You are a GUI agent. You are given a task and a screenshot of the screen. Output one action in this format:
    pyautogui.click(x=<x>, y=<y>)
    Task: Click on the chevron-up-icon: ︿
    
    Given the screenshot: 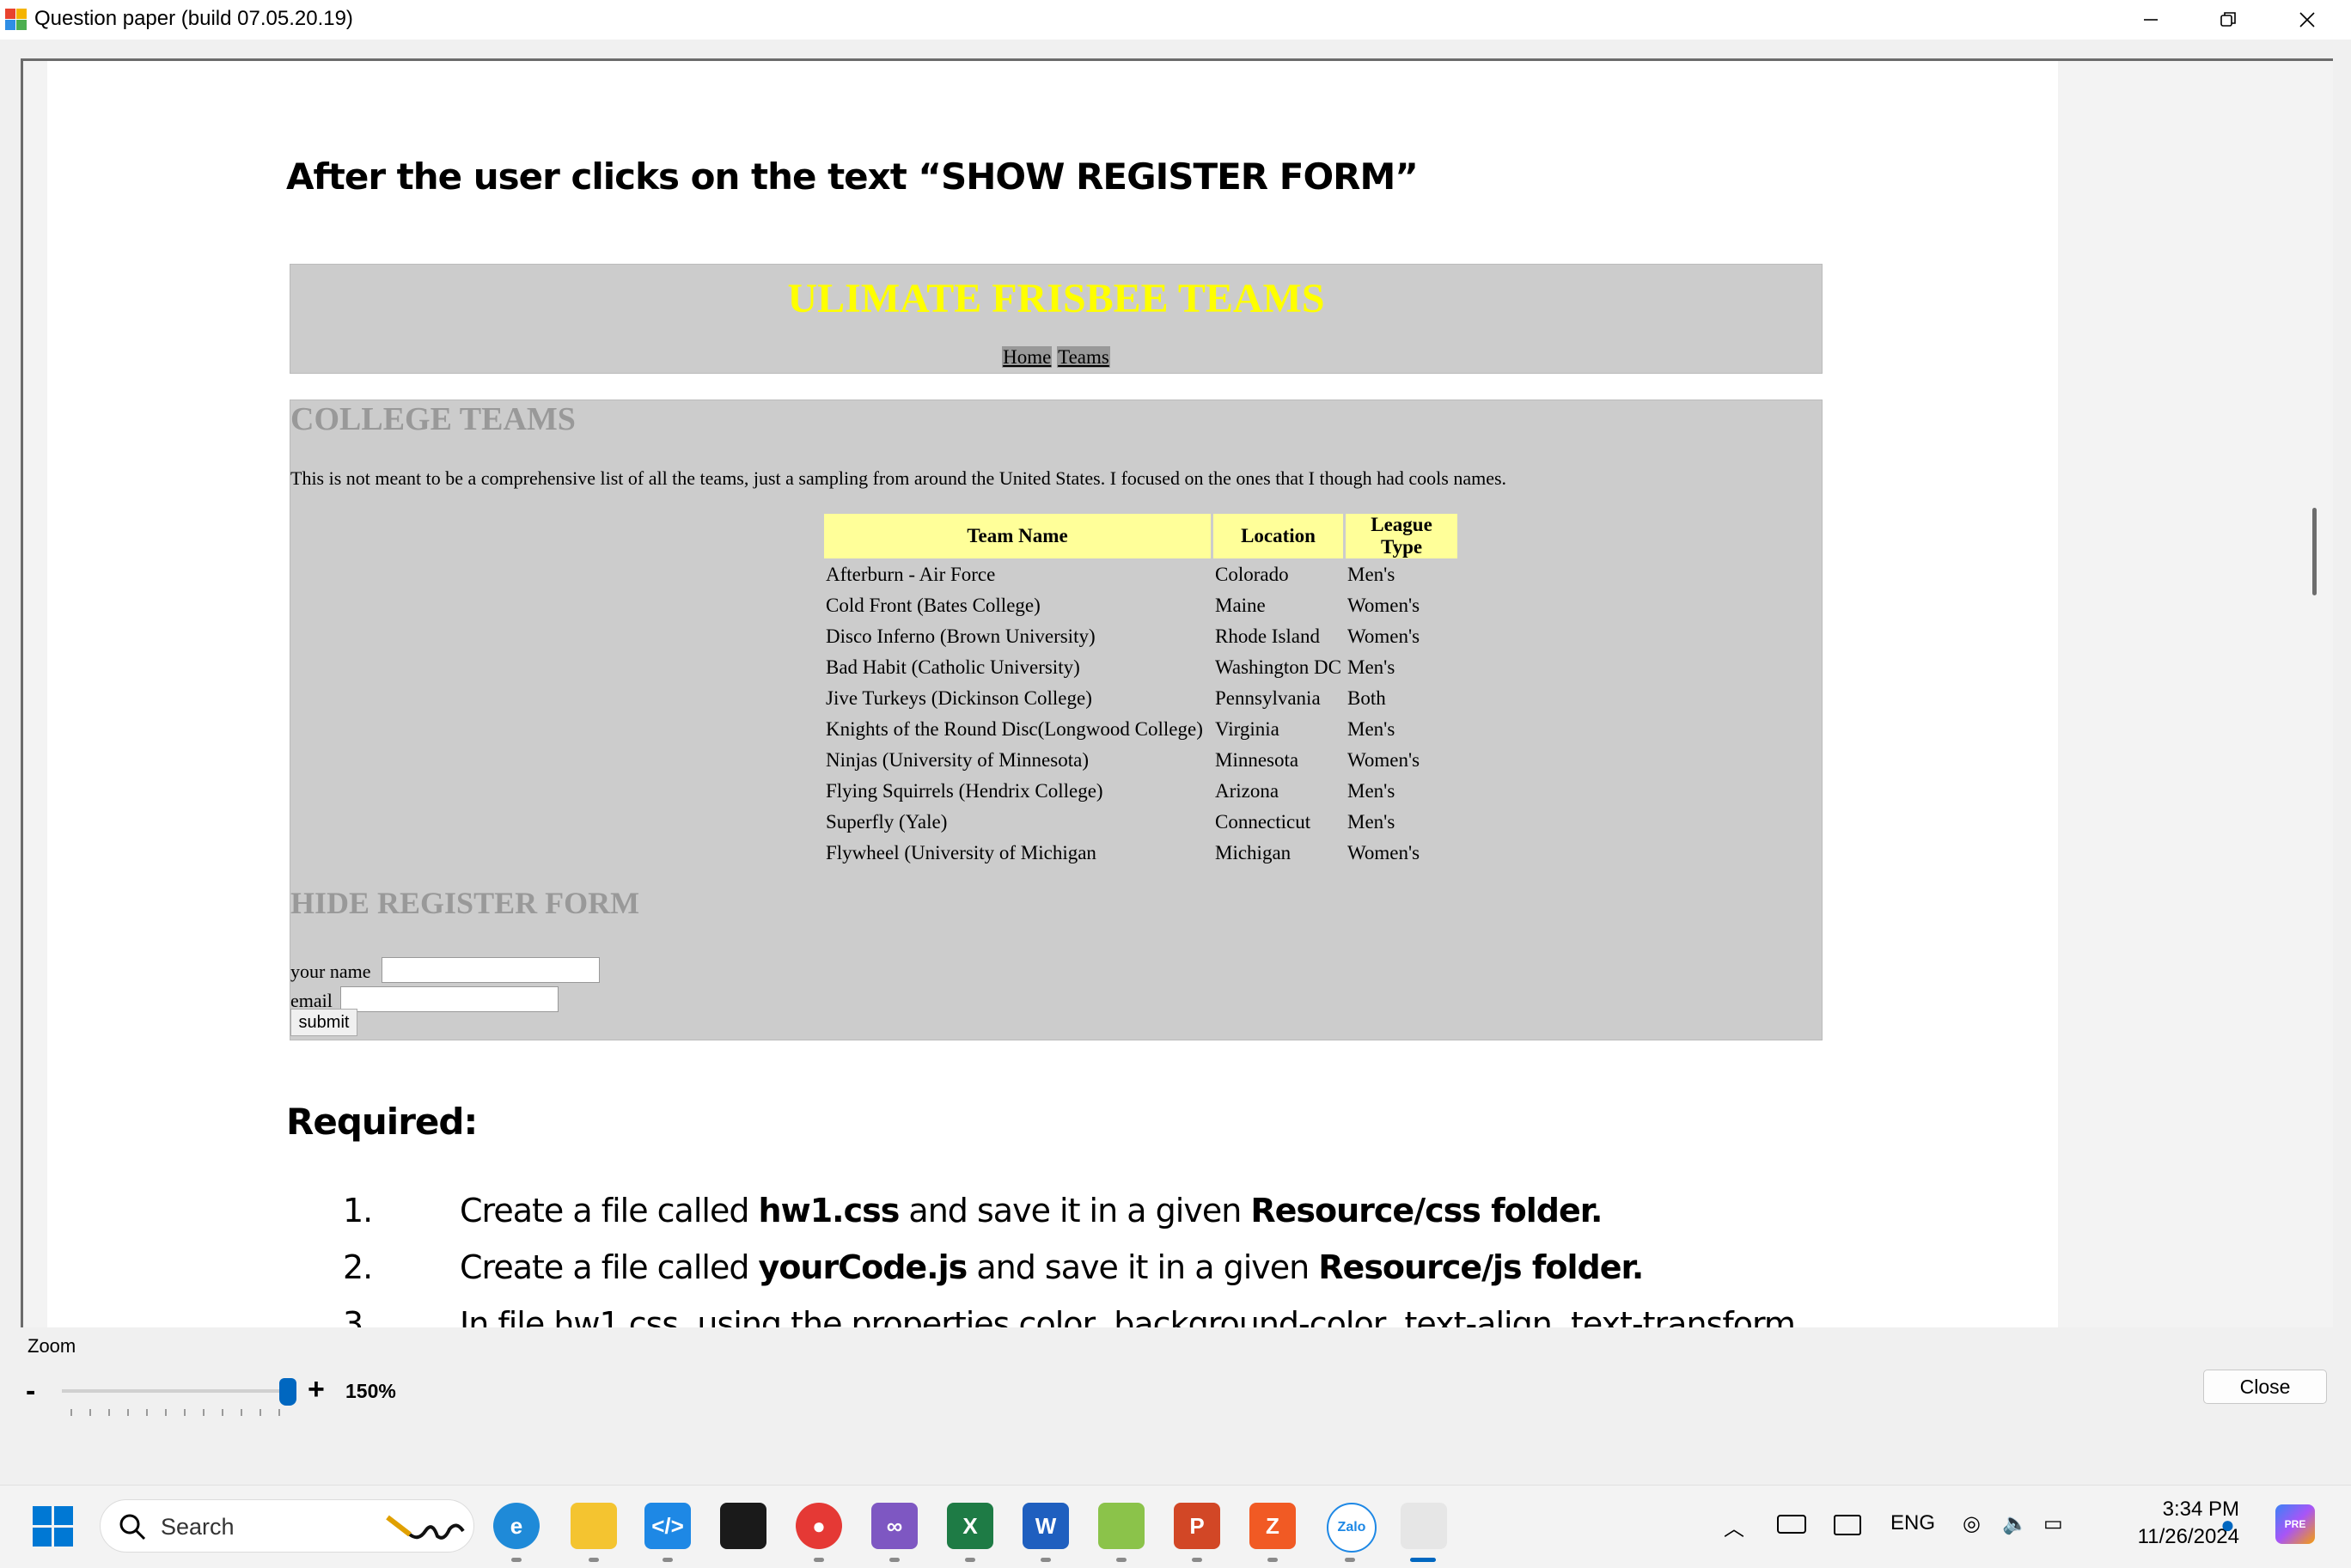 What is the action you would take?
    pyautogui.click(x=1734, y=1526)
    